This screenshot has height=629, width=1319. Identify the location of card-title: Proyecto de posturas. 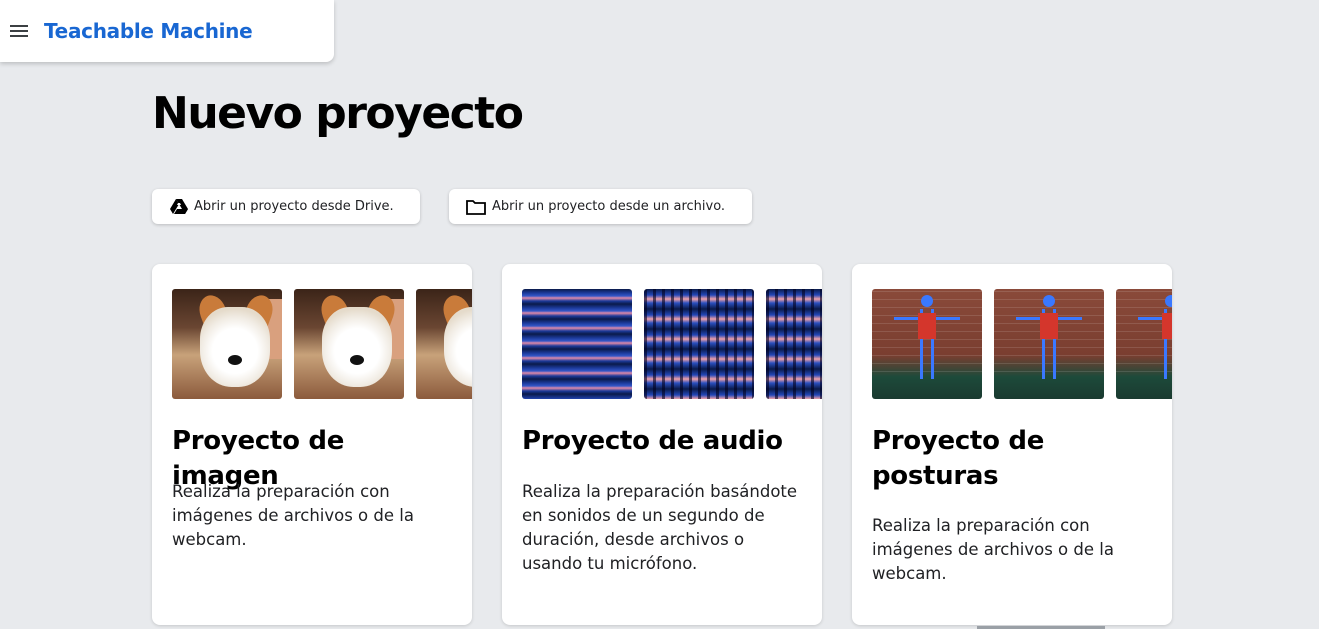
(958, 458).